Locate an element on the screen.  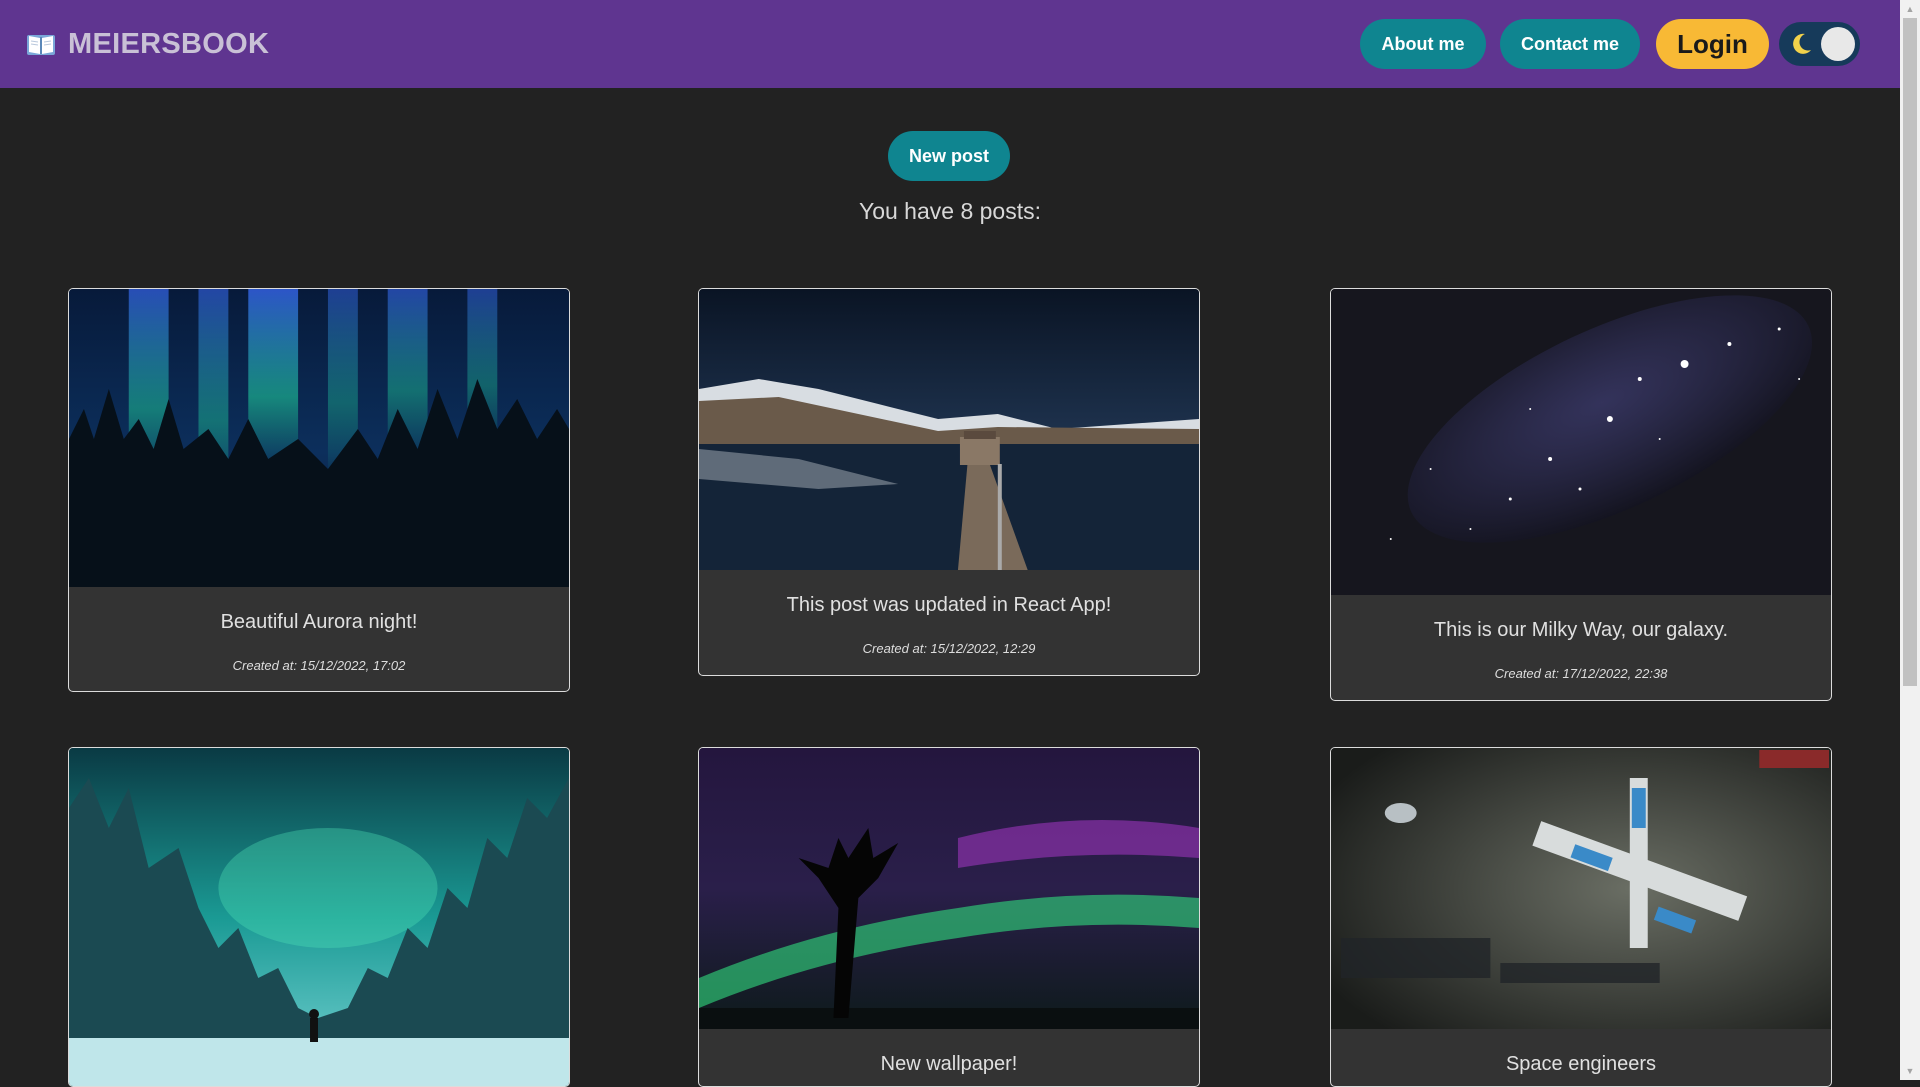
scroll-down-arrow-icon: ▼ is located at coordinates (1910, 1071).